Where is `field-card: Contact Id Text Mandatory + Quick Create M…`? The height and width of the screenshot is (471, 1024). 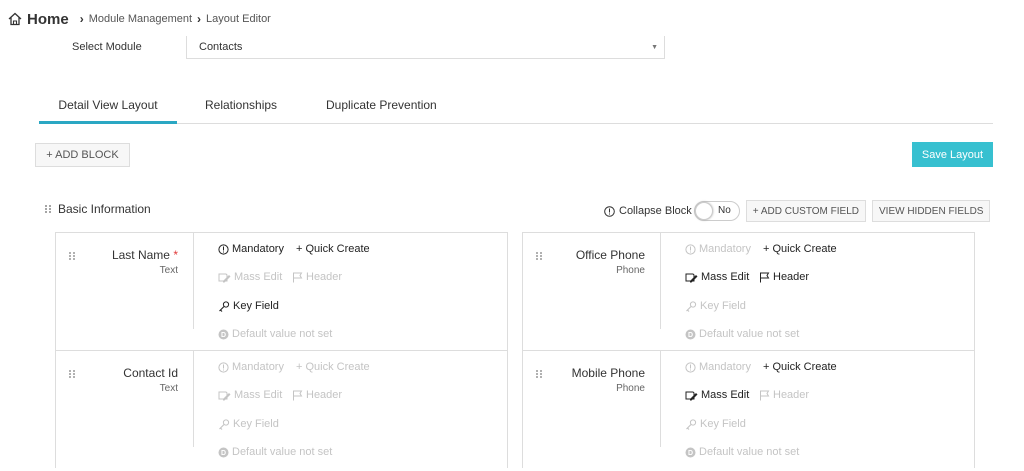 field-card: Contact Id Text Mandatory + Quick Create M… is located at coordinates (281, 409).